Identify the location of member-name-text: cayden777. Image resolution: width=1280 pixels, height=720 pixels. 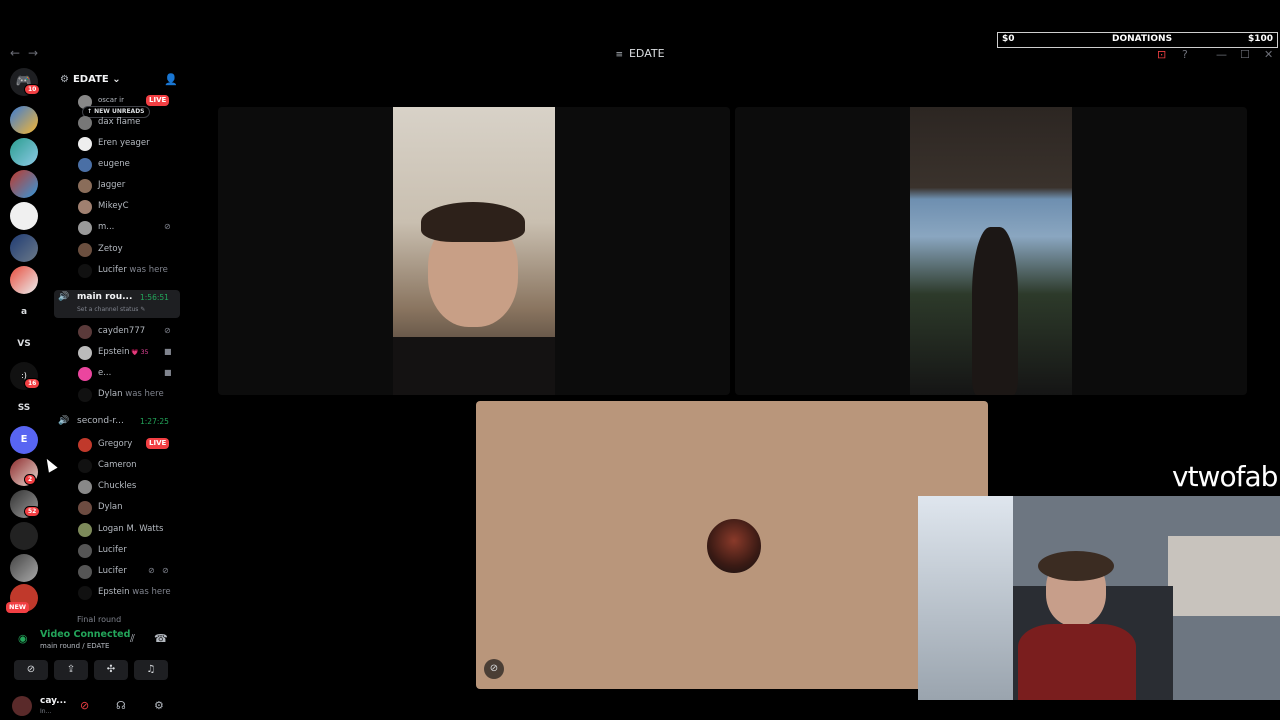
(122, 331).